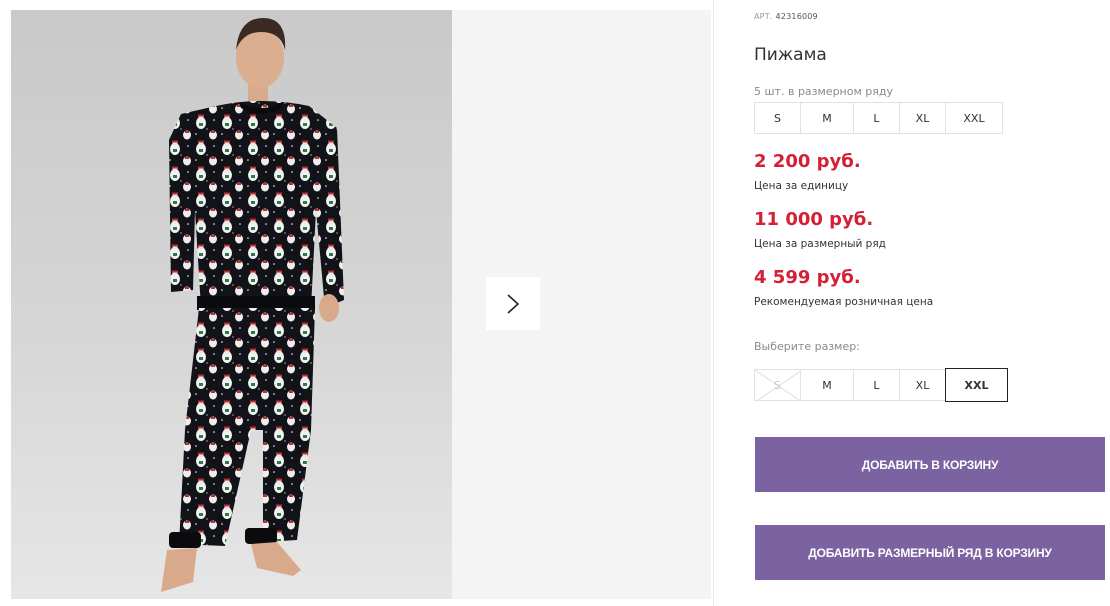 The image size is (1110, 606). What do you see at coordinates (930, 464) in the screenshot?
I see `add-to-cart-button: ДОБАВИТЬ В КОРЗИНУ` at bounding box center [930, 464].